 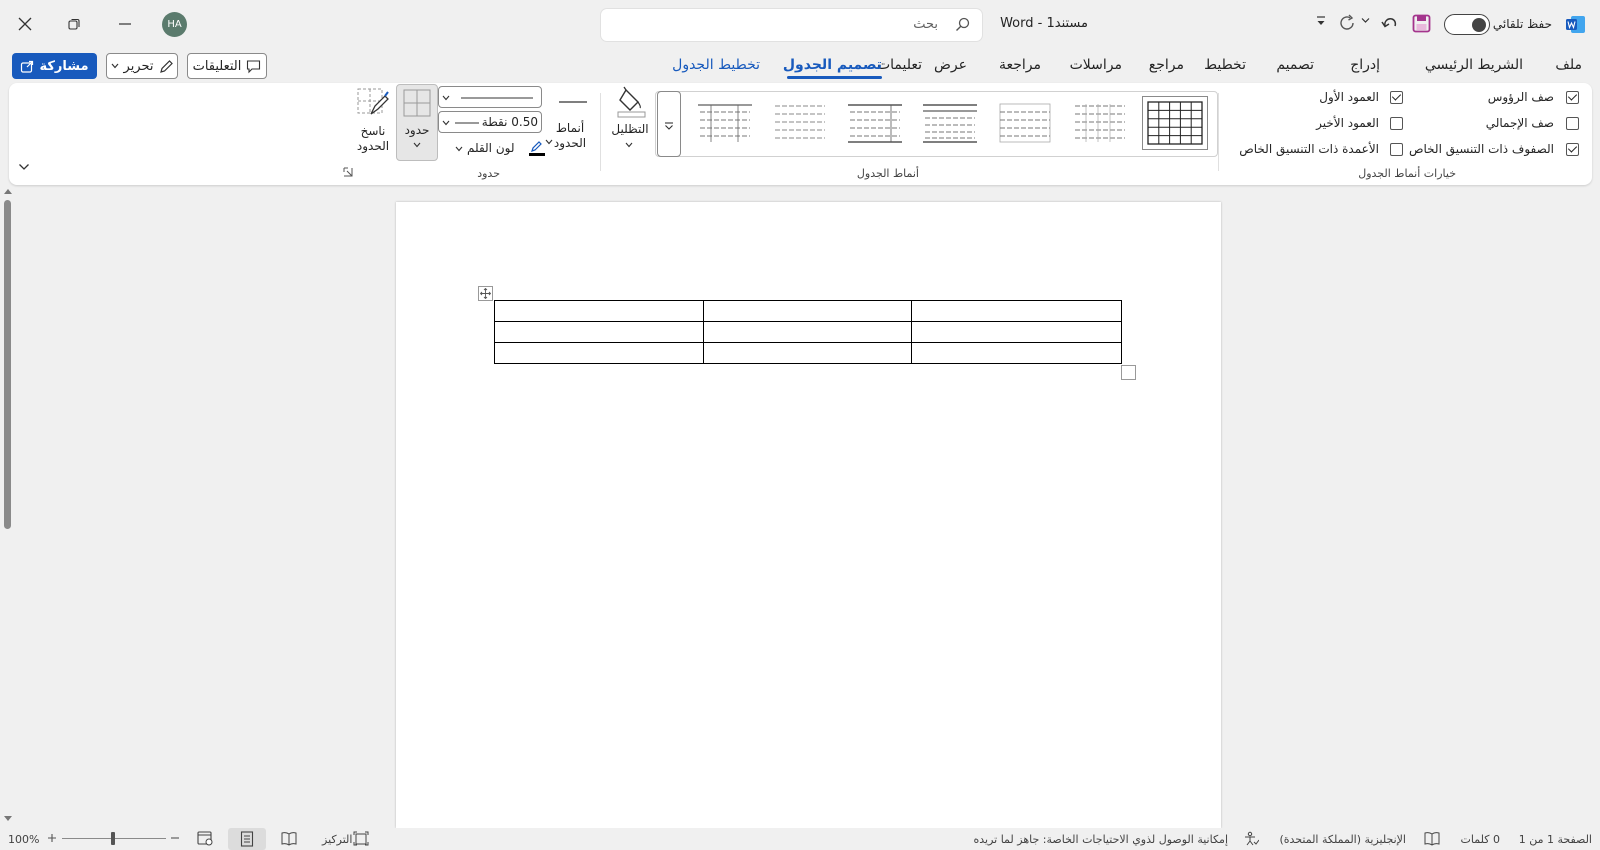 I want to click on tab-insert: إدراج, so click(x=1365, y=65).